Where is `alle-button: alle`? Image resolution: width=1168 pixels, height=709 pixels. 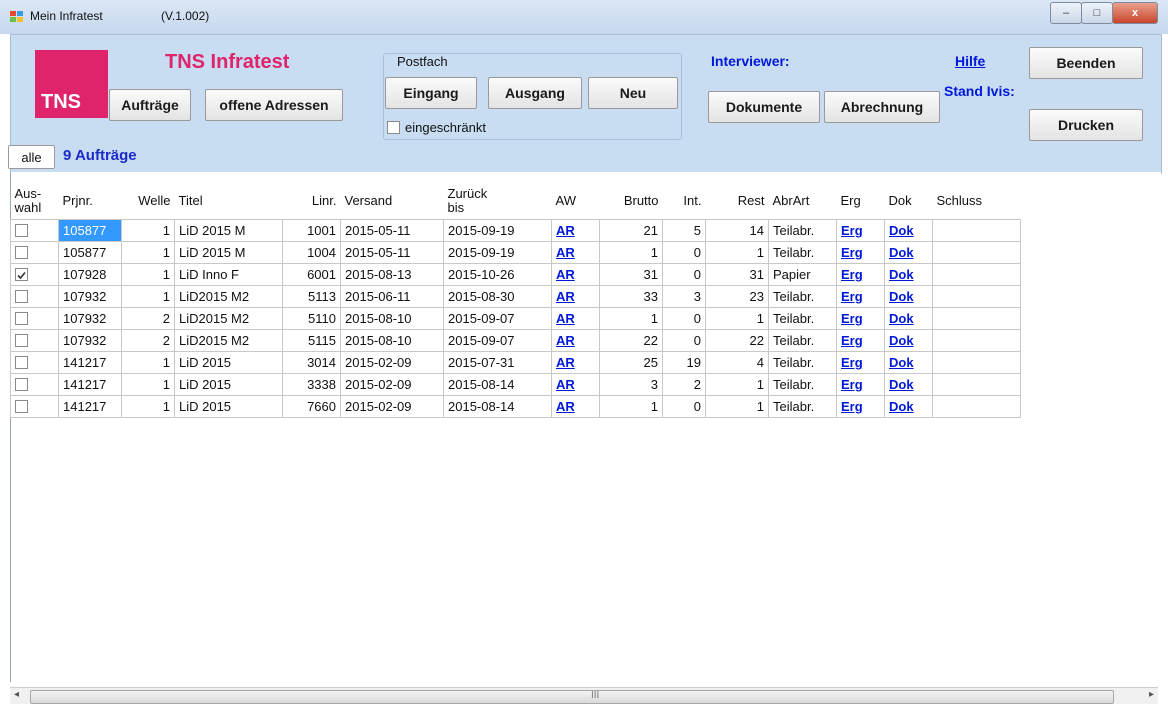 alle-button: alle is located at coordinates (31, 157).